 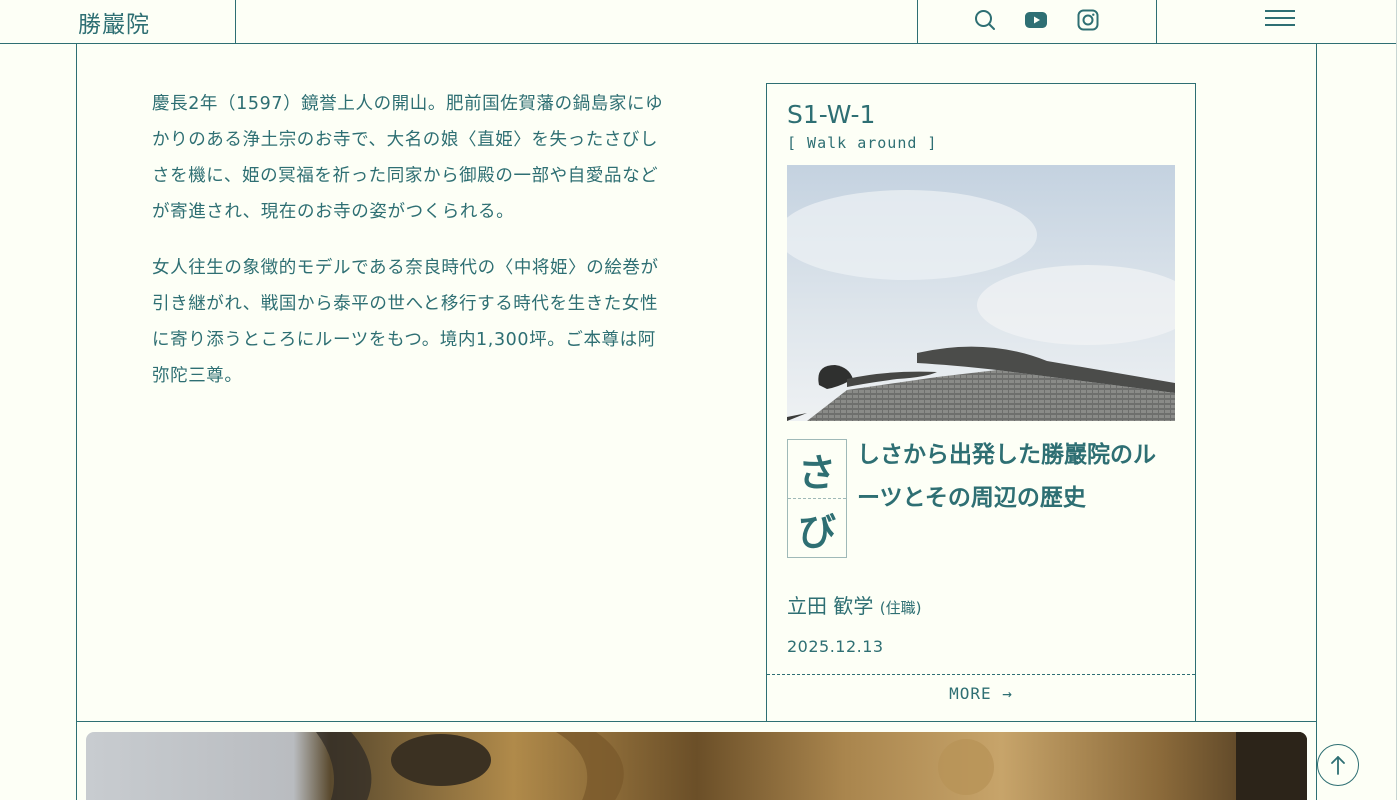 I want to click on page-edge, so click(x=1396, y=400).